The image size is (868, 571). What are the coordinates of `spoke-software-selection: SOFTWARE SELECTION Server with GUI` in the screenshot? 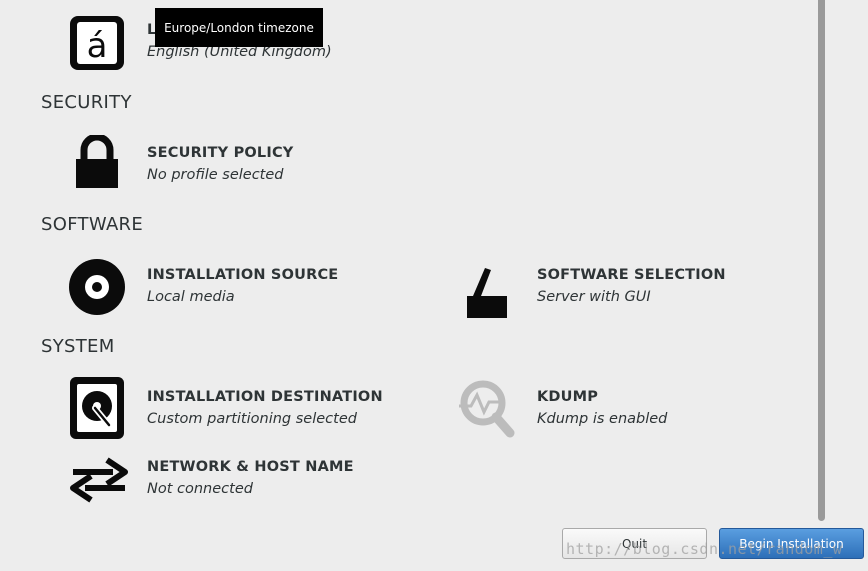 It's located at (622, 293).